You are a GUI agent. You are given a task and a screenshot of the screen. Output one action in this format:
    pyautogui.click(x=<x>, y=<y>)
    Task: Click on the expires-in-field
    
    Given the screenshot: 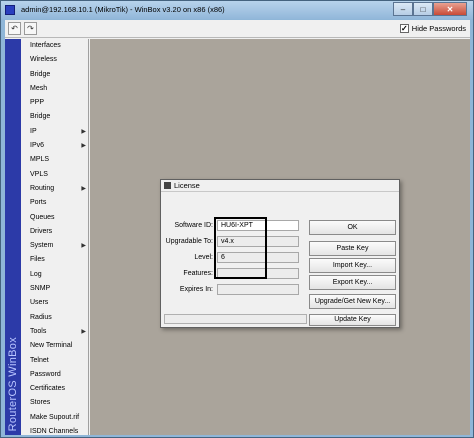 What is the action you would take?
    pyautogui.click(x=258, y=289)
    